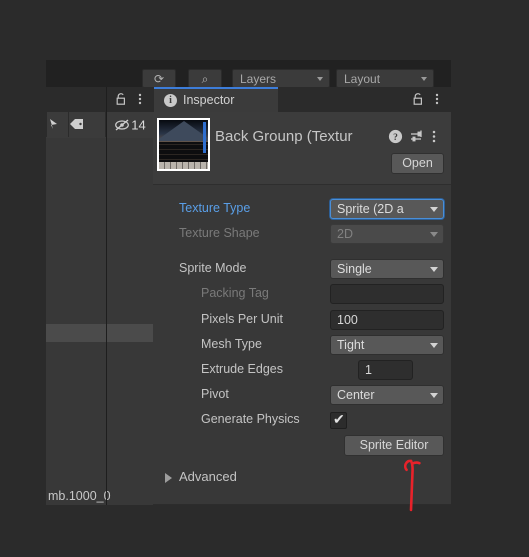  I want to click on gizmo-icon, so click(57, 124).